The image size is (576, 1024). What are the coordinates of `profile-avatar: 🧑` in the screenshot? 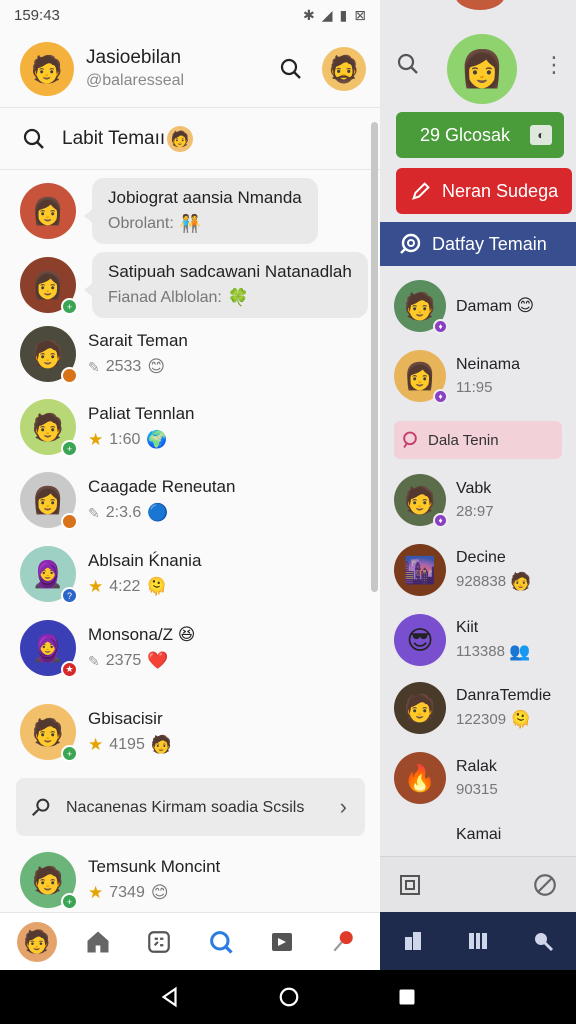 It's located at (47, 68).